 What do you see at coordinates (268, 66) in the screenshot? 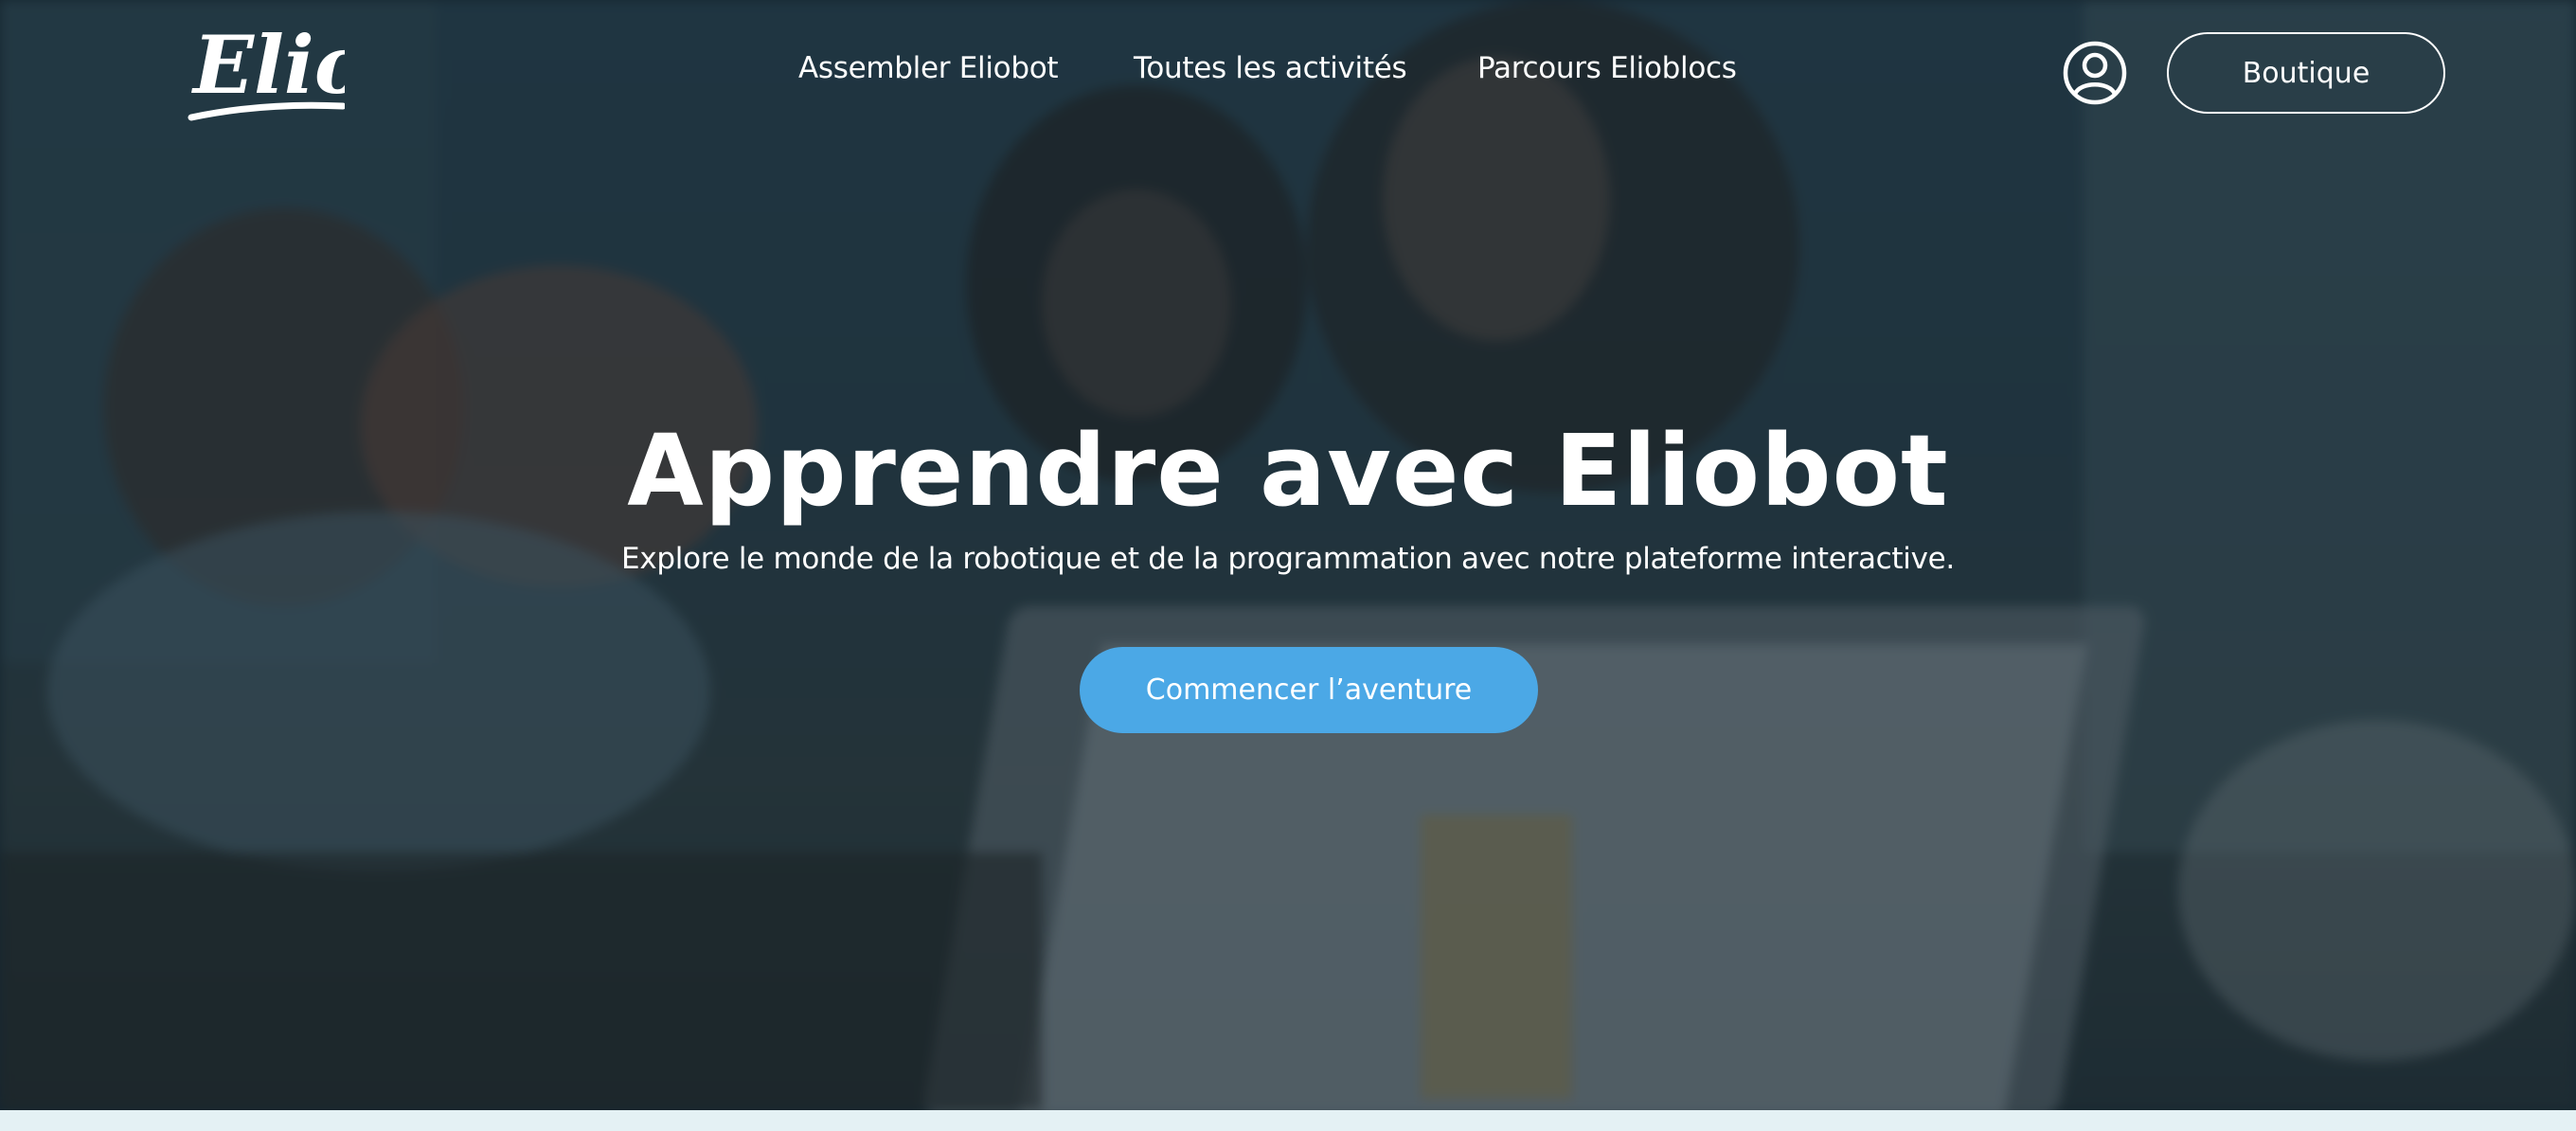
I see `svg-text: Elio` at bounding box center [268, 66].